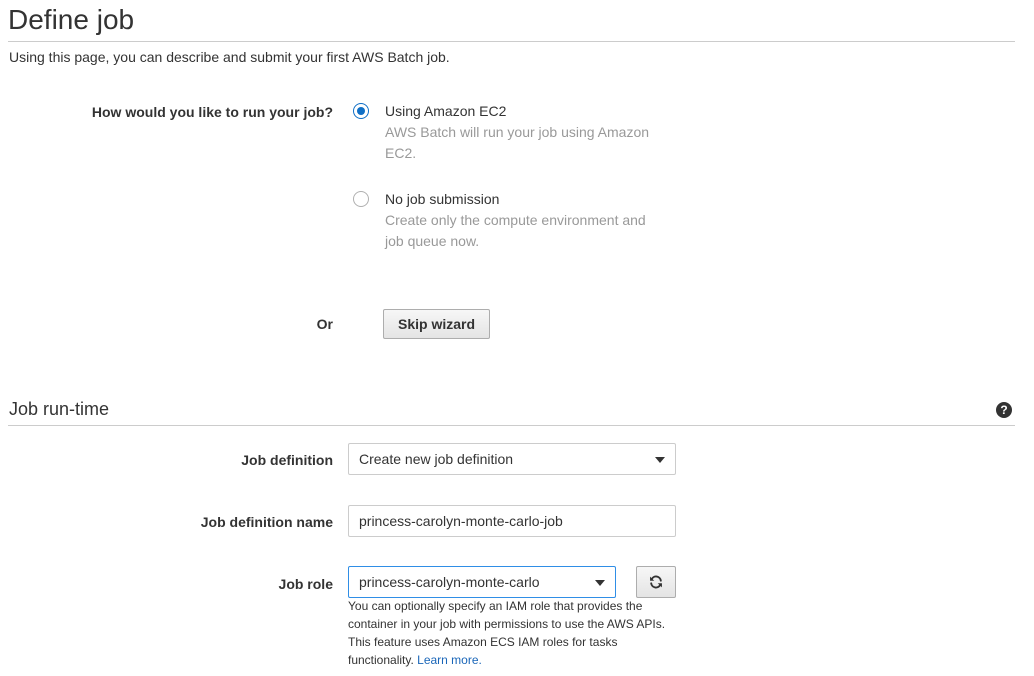 The width and height of the screenshot is (1034, 676). What do you see at coordinates (59, 409) in the screenshot?
I see `section-title-job-runtime: Job run-time` at bounding box center [59, 409].